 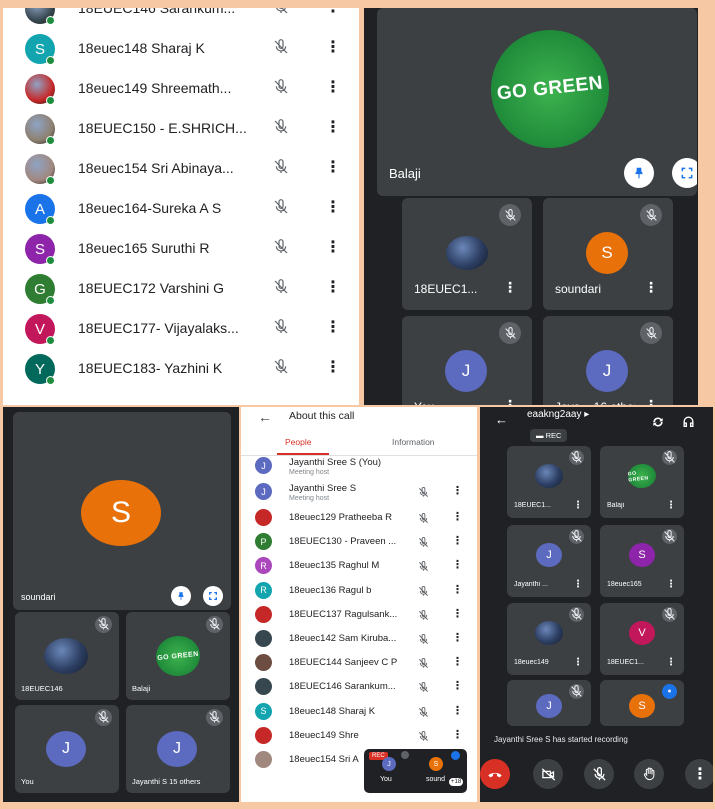 What do you see at coordinates (181, 48) in the screenshot?
I see `participant-row: S 18euec148 Sharaj K ⋮` at bounding box center [181, 48].